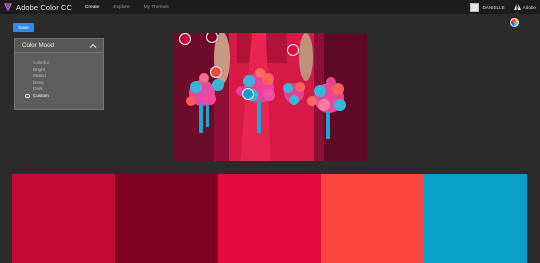 The width and height of the screenshot is (540, 263). Describe the element at coordinates (93, 46) in the screenshot. I see `chevron-up-icon` at that location.